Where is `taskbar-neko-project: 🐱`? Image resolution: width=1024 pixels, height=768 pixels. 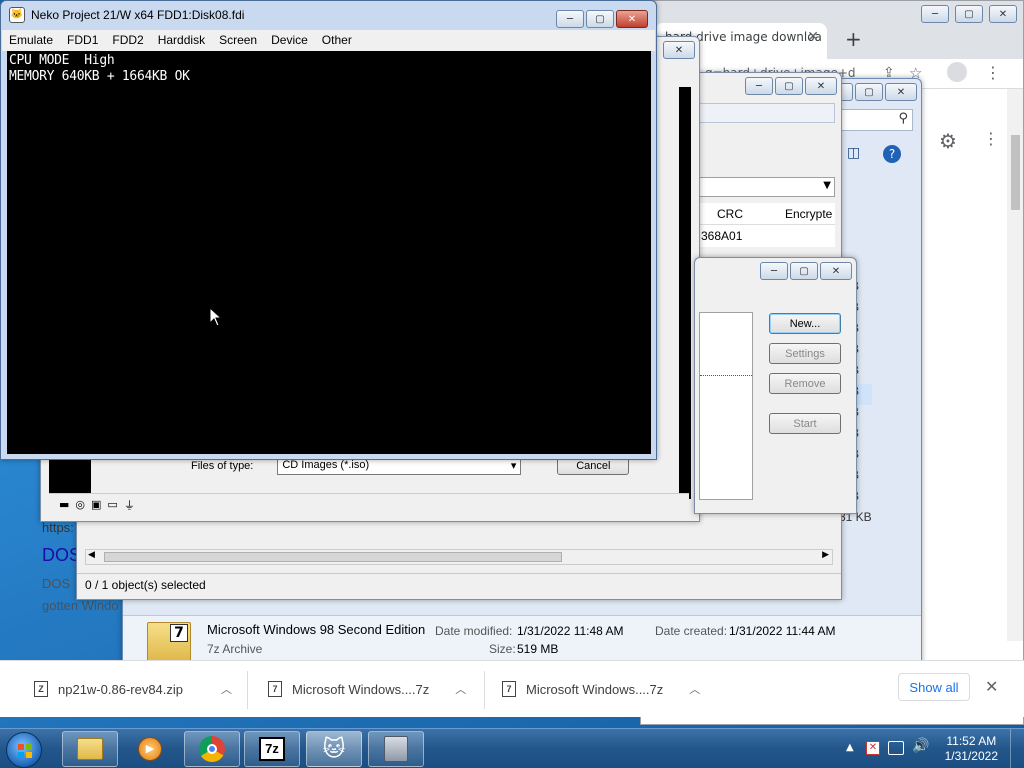
taskbar-neko-project: 🐱 is located at coordinates (334, 749).